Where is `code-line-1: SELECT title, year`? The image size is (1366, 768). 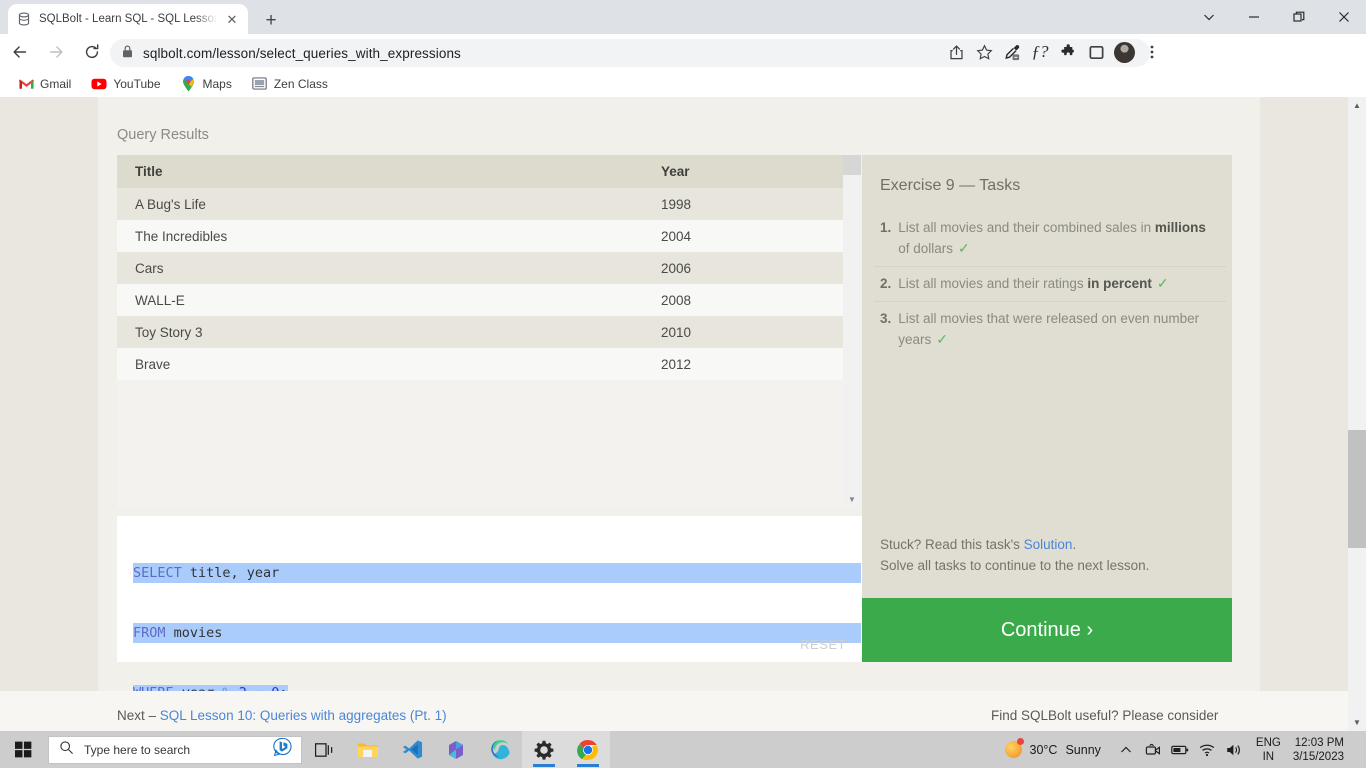
code-line-1: SELECT title, year is located at coordinates (497, 573).